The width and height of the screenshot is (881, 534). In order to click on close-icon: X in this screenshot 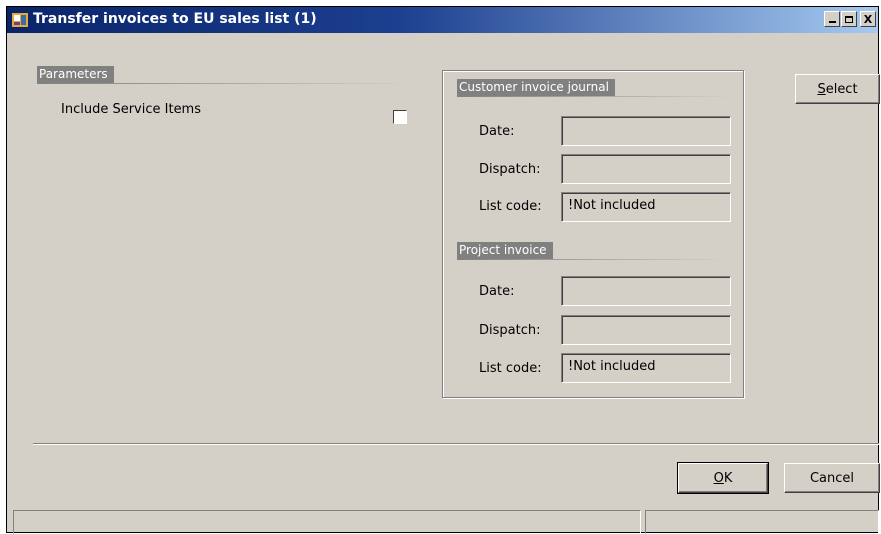, I will do `click(868, 19)`.